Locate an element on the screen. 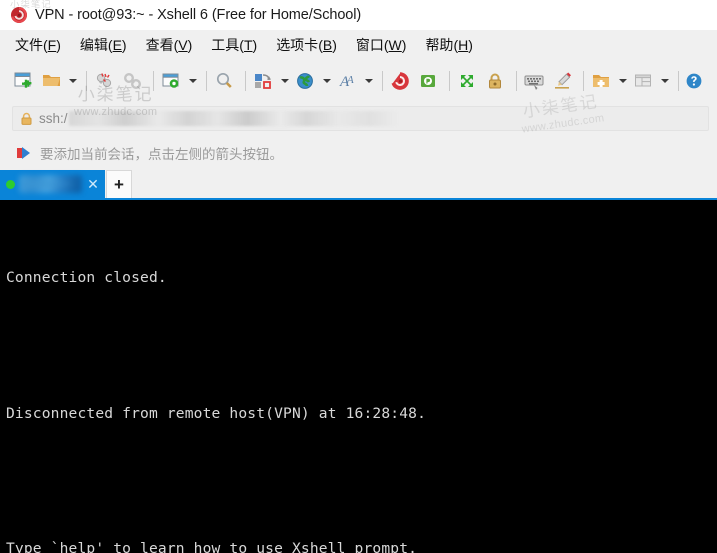 This screenshot has width=717, height=553. transfer-file-icon is located at coordinates (264, 81).